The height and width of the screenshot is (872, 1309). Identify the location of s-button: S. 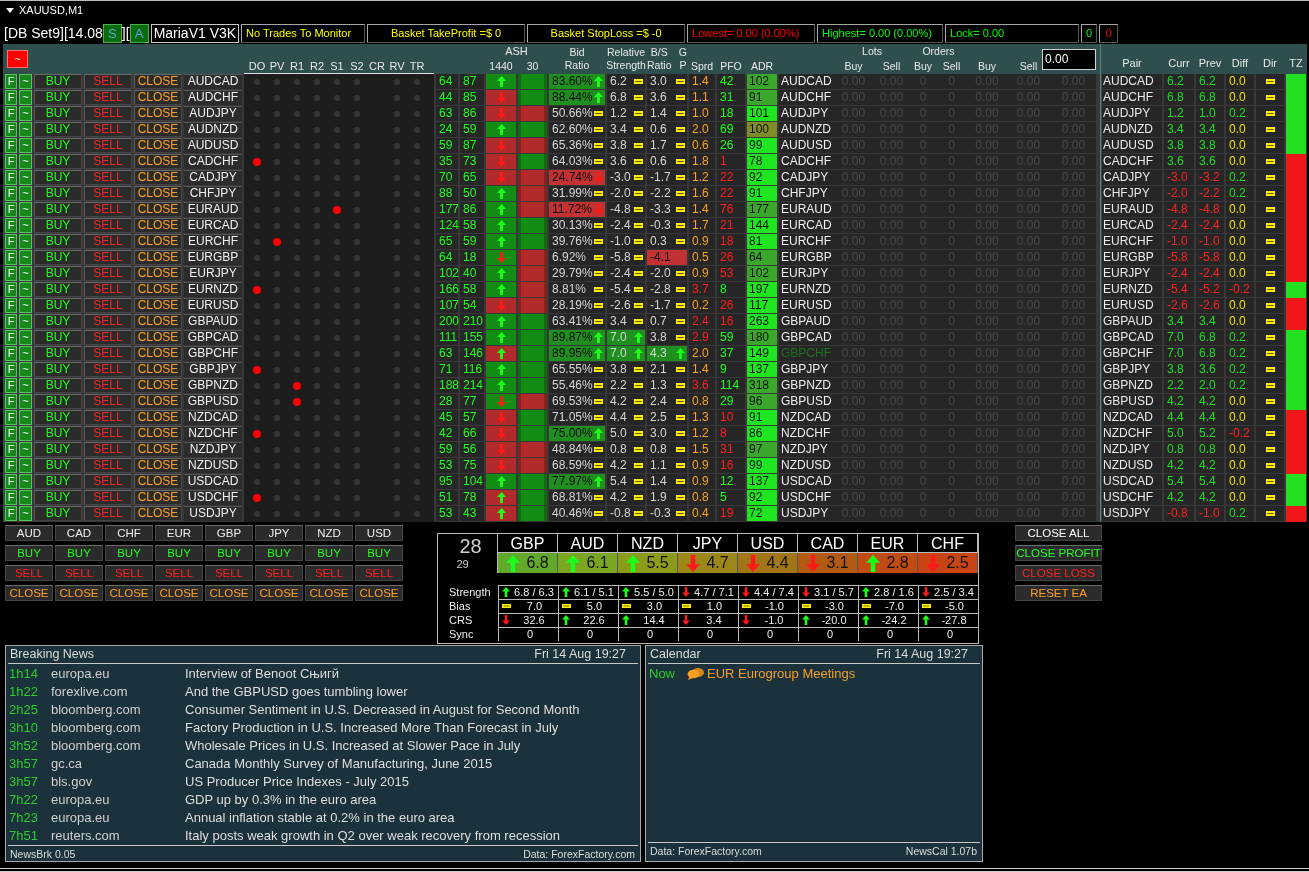
(112, 33).